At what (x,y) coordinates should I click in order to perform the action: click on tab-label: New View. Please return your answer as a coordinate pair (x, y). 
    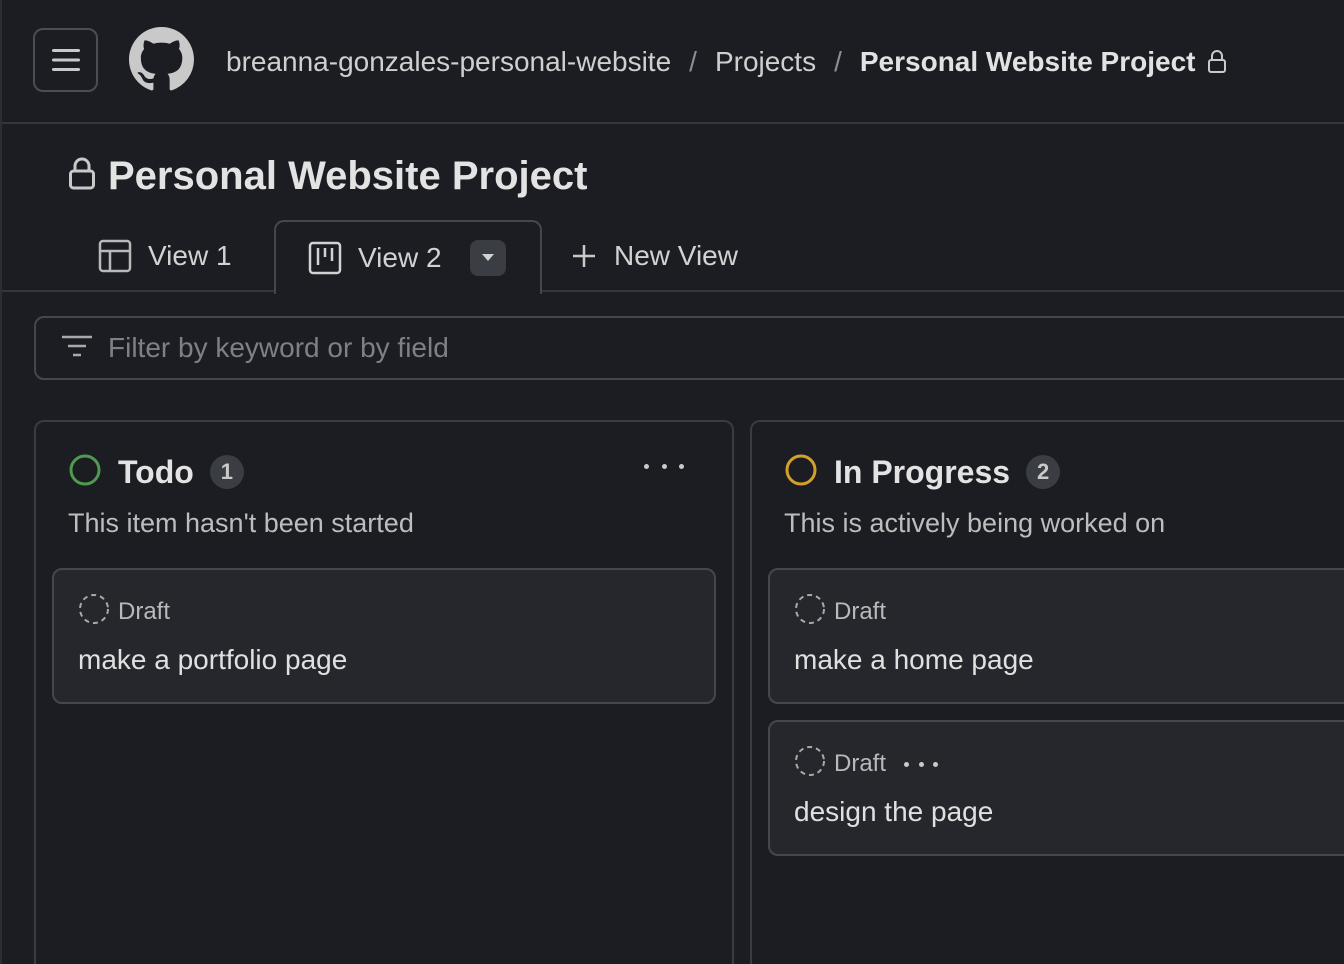
    Looking at the image, I should click on (676, 255).